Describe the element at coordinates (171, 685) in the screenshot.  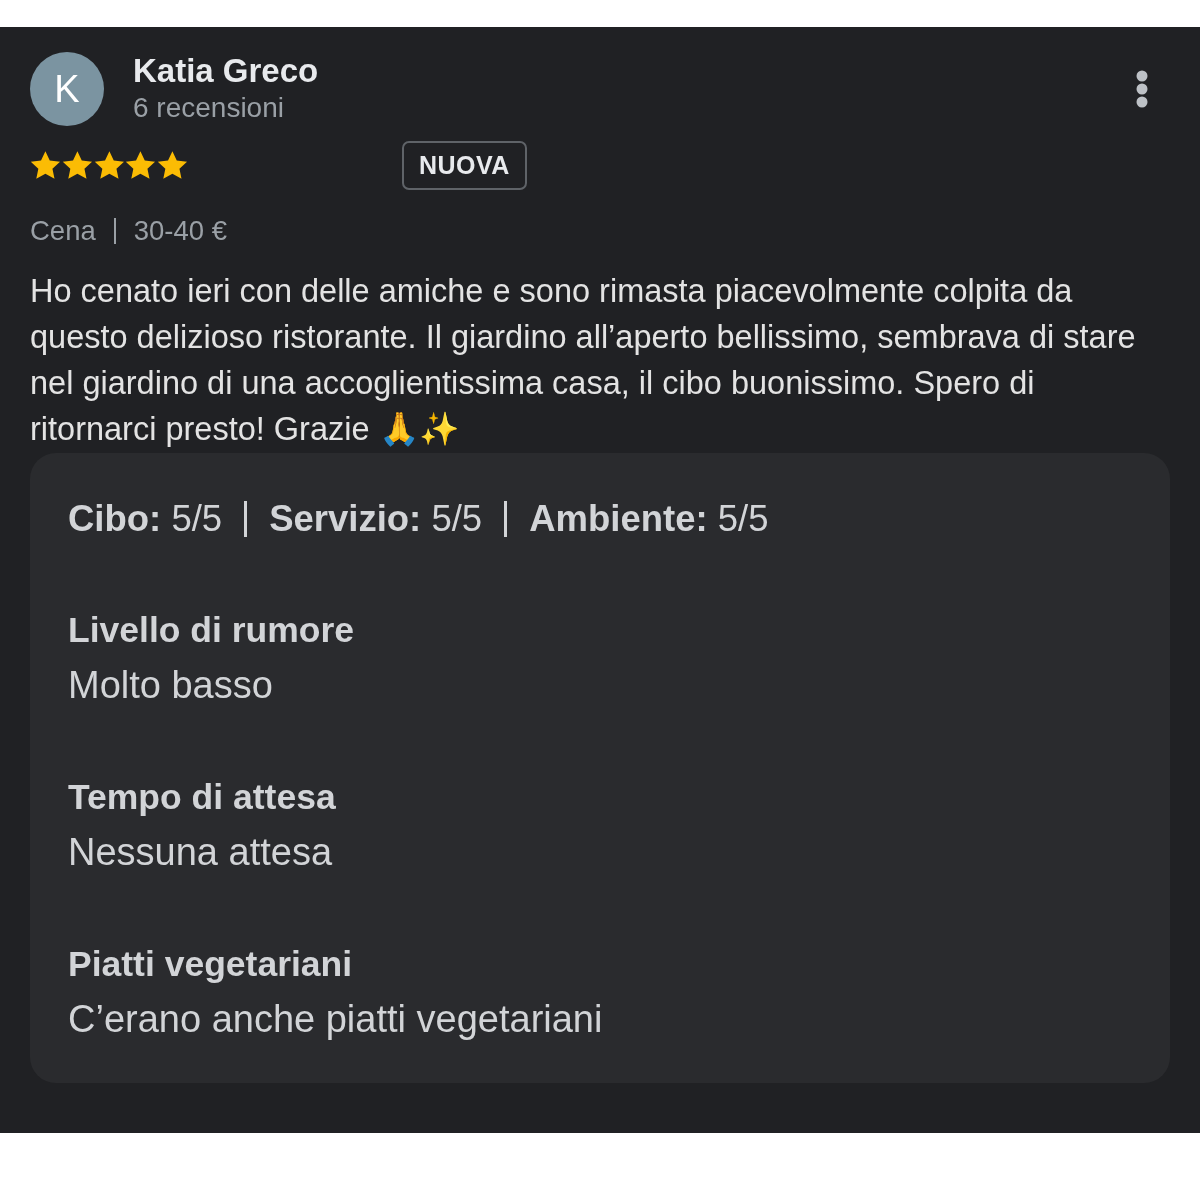
I see `attribute-value: Molto basso` at that location.